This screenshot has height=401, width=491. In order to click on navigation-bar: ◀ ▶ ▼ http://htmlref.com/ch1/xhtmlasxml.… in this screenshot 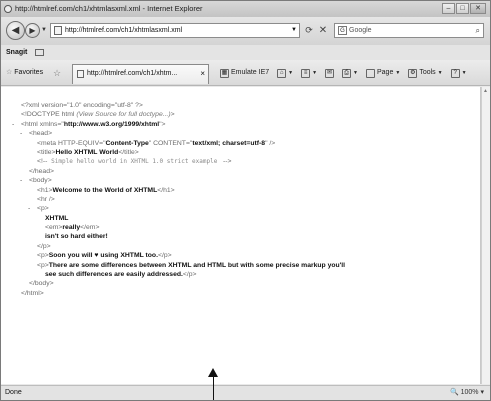, I will do `click(245, 31)`.